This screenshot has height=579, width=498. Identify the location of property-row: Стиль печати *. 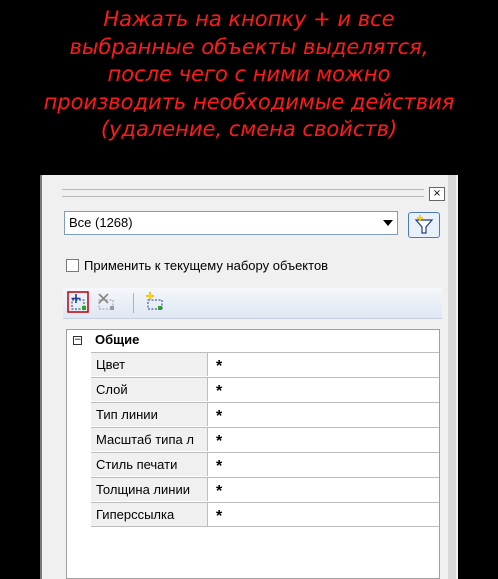
(265, 464).